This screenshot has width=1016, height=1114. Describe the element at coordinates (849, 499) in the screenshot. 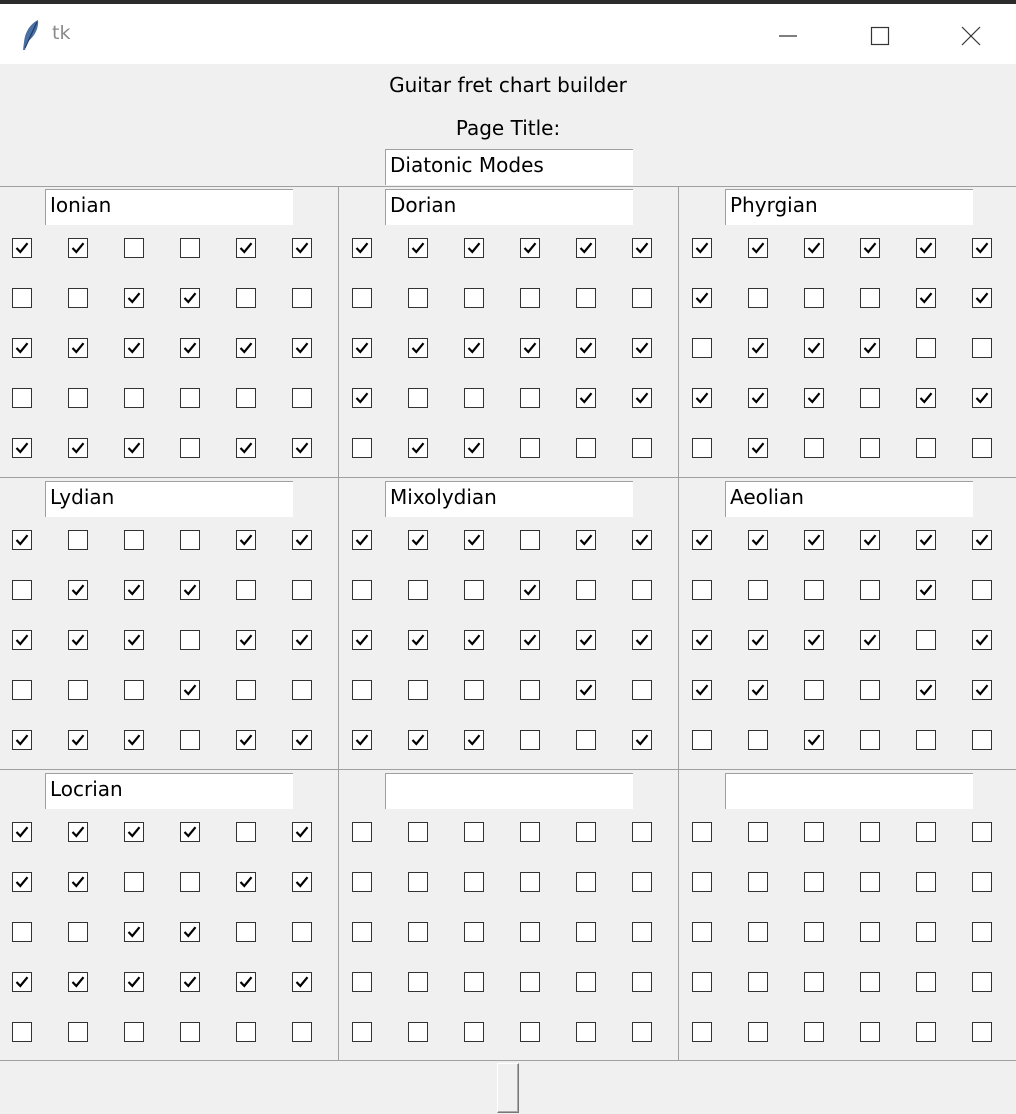

I see `chart-name-input: Aeolian` at that location.